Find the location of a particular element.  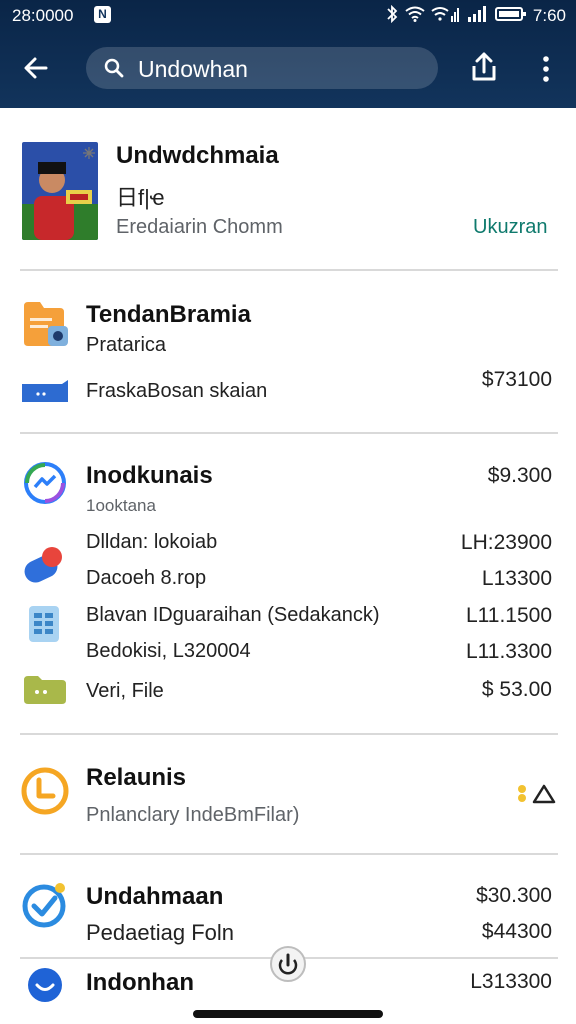

section-three-title: Relaunis is located at coordinates (136, 777).